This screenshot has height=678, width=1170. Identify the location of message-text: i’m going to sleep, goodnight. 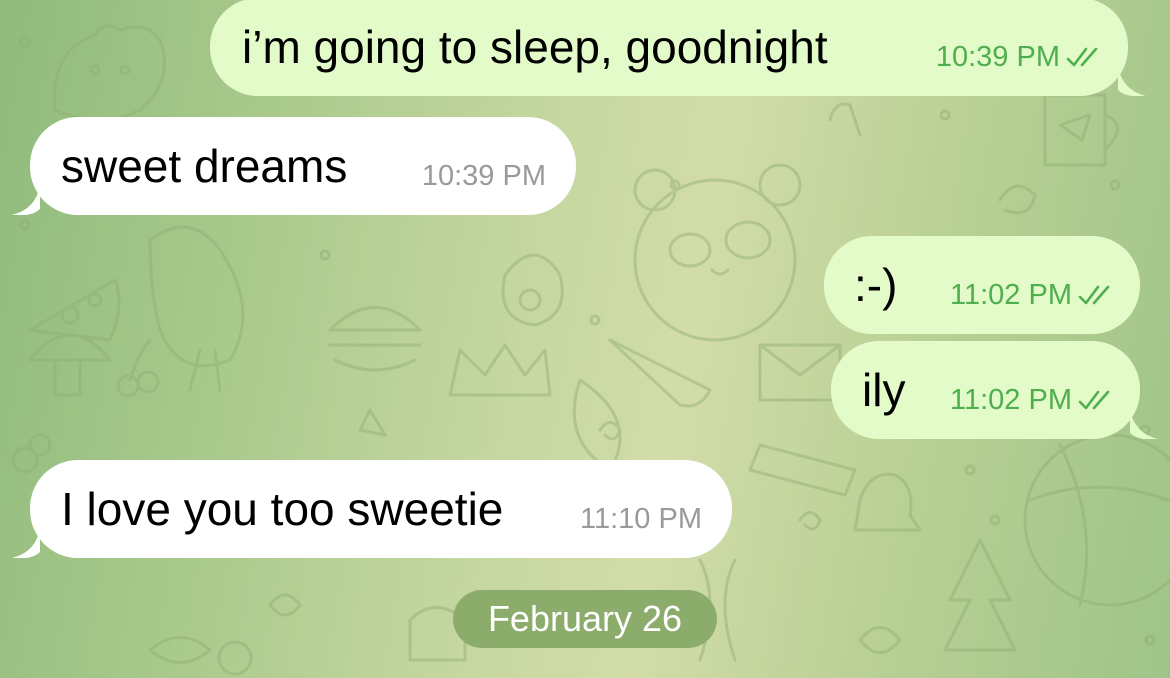
(535, 47).